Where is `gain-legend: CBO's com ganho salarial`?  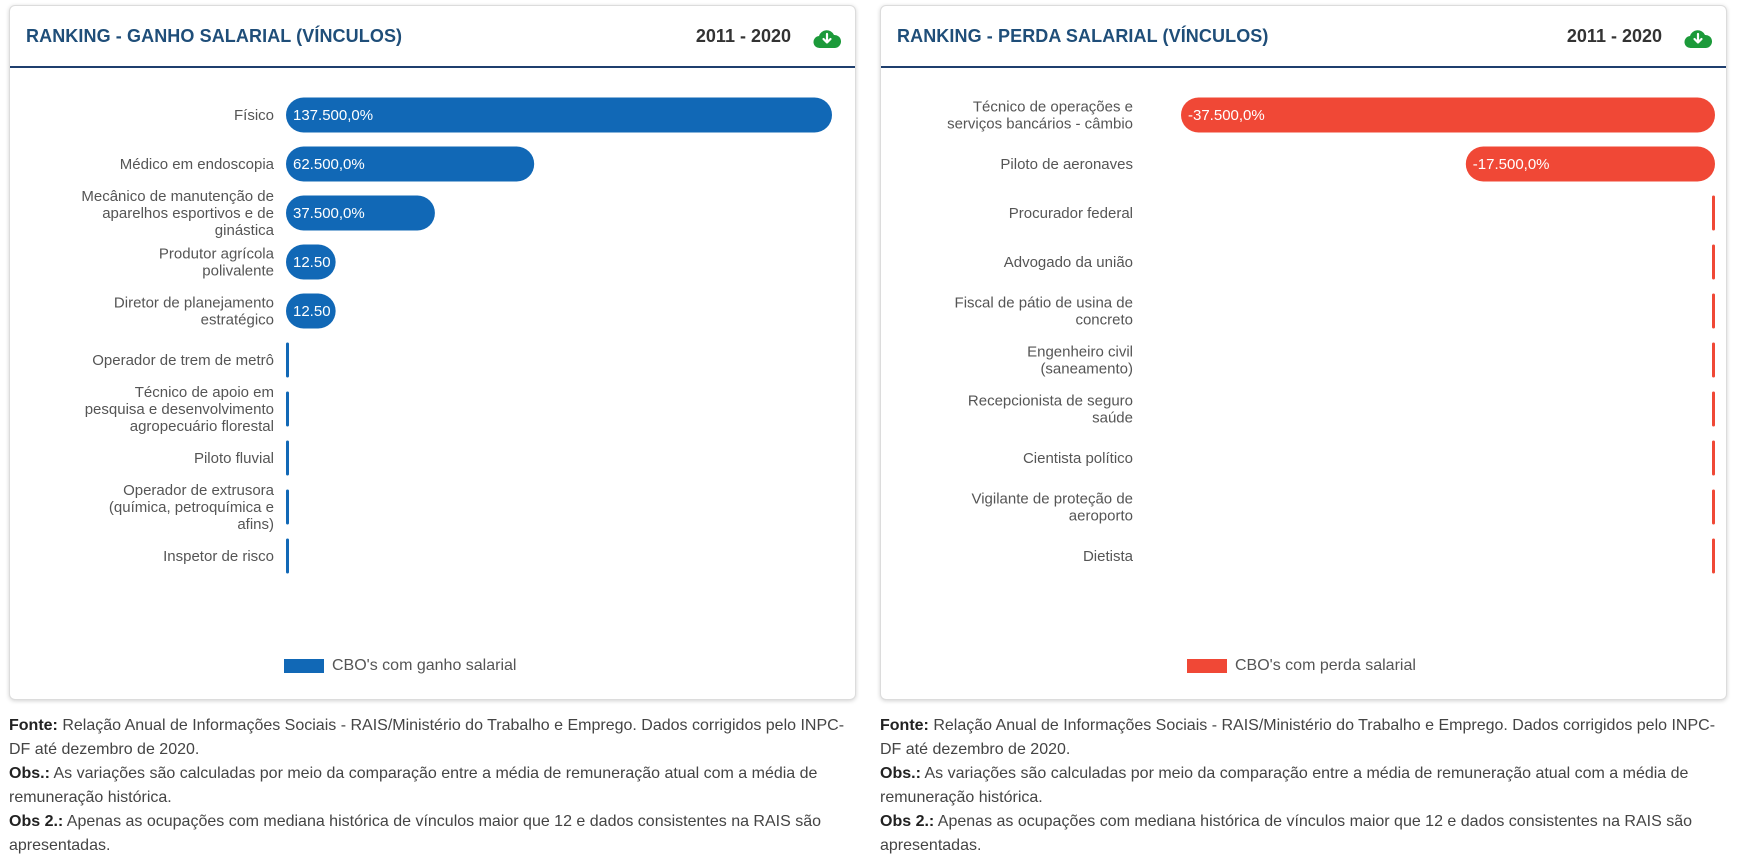
gain-legend: CBO's com ganho salarial is located at coordinates (400, 666).